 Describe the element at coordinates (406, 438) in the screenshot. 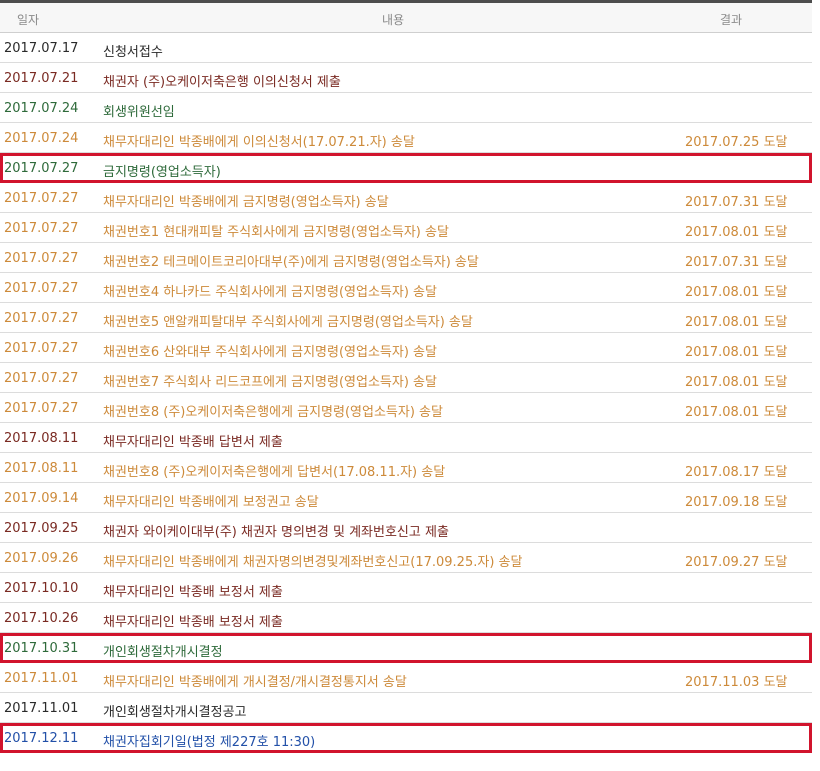

I see `table-row: 2017.08.11 채무자대리인 박종배 답변서 제출` at that location.